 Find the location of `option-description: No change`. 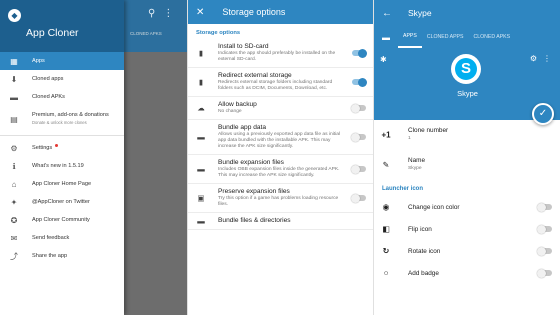

option-description: No change is located at coordinates (230, 111).